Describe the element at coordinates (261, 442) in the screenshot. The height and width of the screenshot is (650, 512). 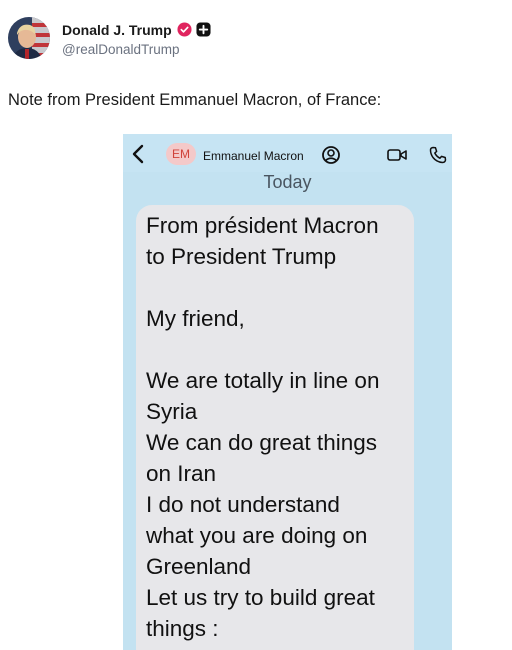
I see `message-line: We can do great things` at that location.